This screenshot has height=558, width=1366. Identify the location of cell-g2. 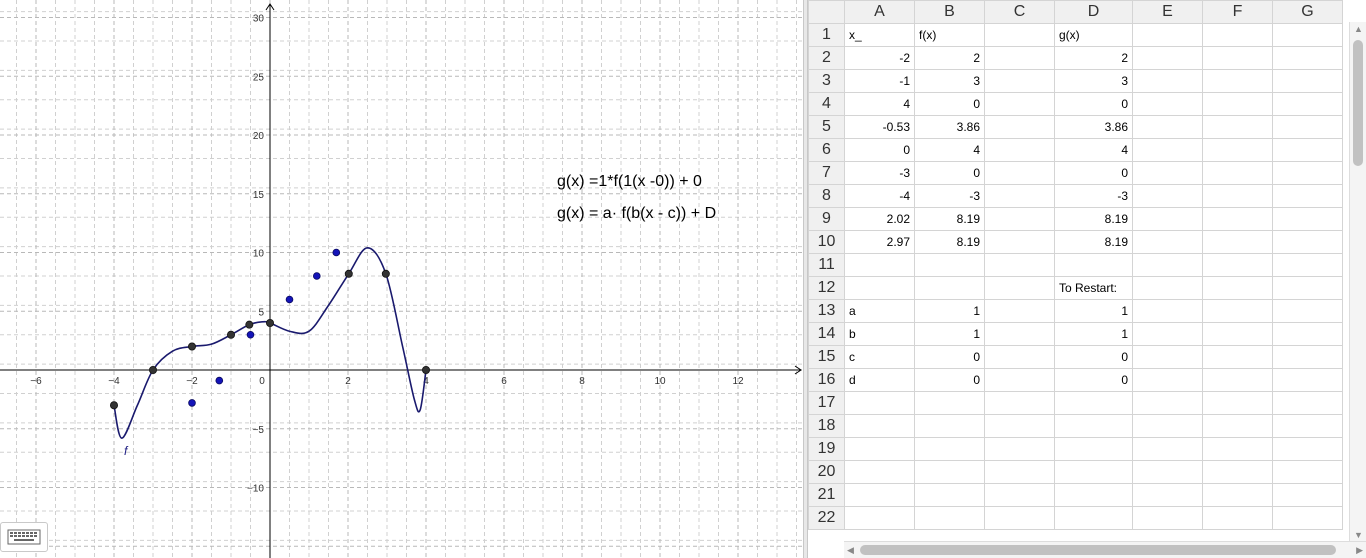
(1307, 58).